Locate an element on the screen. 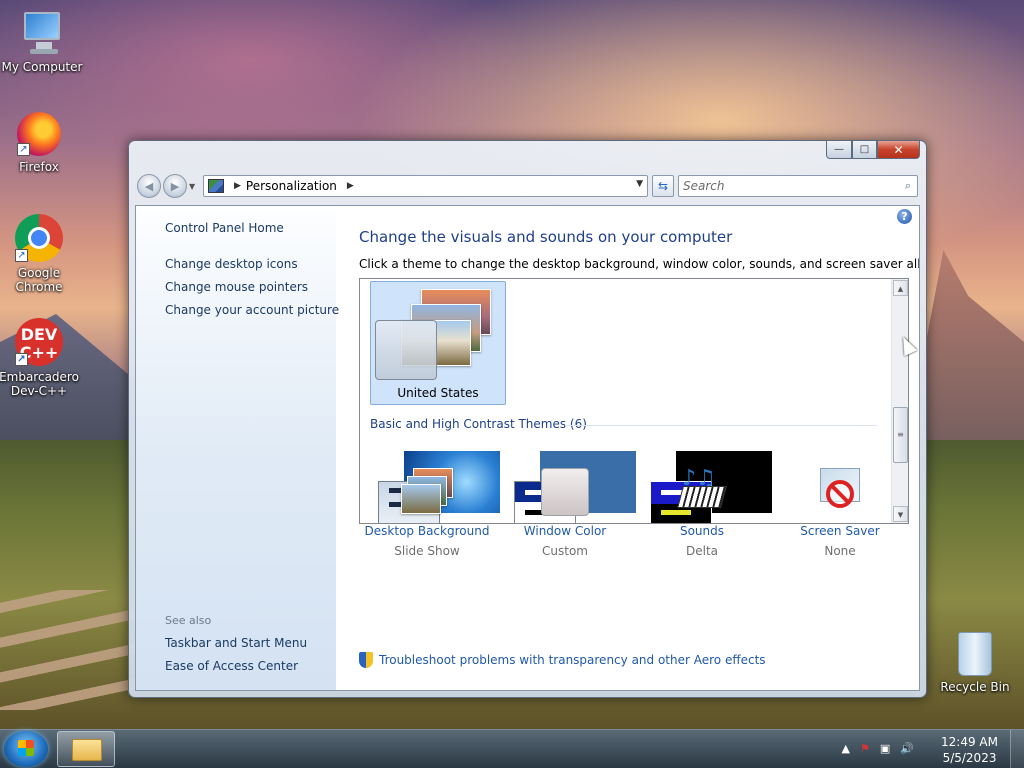  setting-name: Screen Saver is located at coordinates (840, 531).